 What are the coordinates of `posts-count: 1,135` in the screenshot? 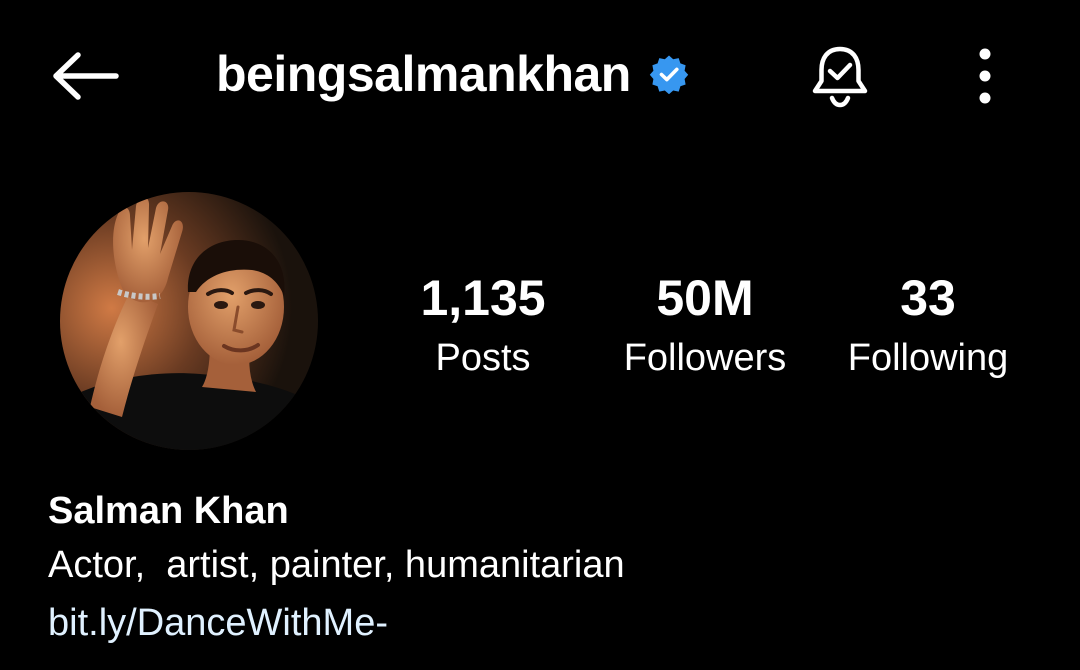 It's located at (483, 298).